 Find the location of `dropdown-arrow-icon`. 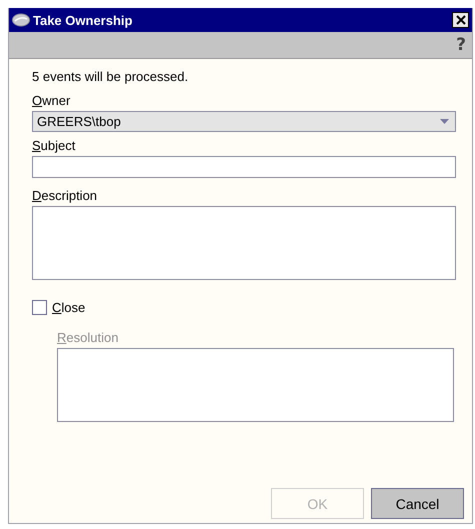

dropdown-arrow-icon is located at coordinates (444, 121).